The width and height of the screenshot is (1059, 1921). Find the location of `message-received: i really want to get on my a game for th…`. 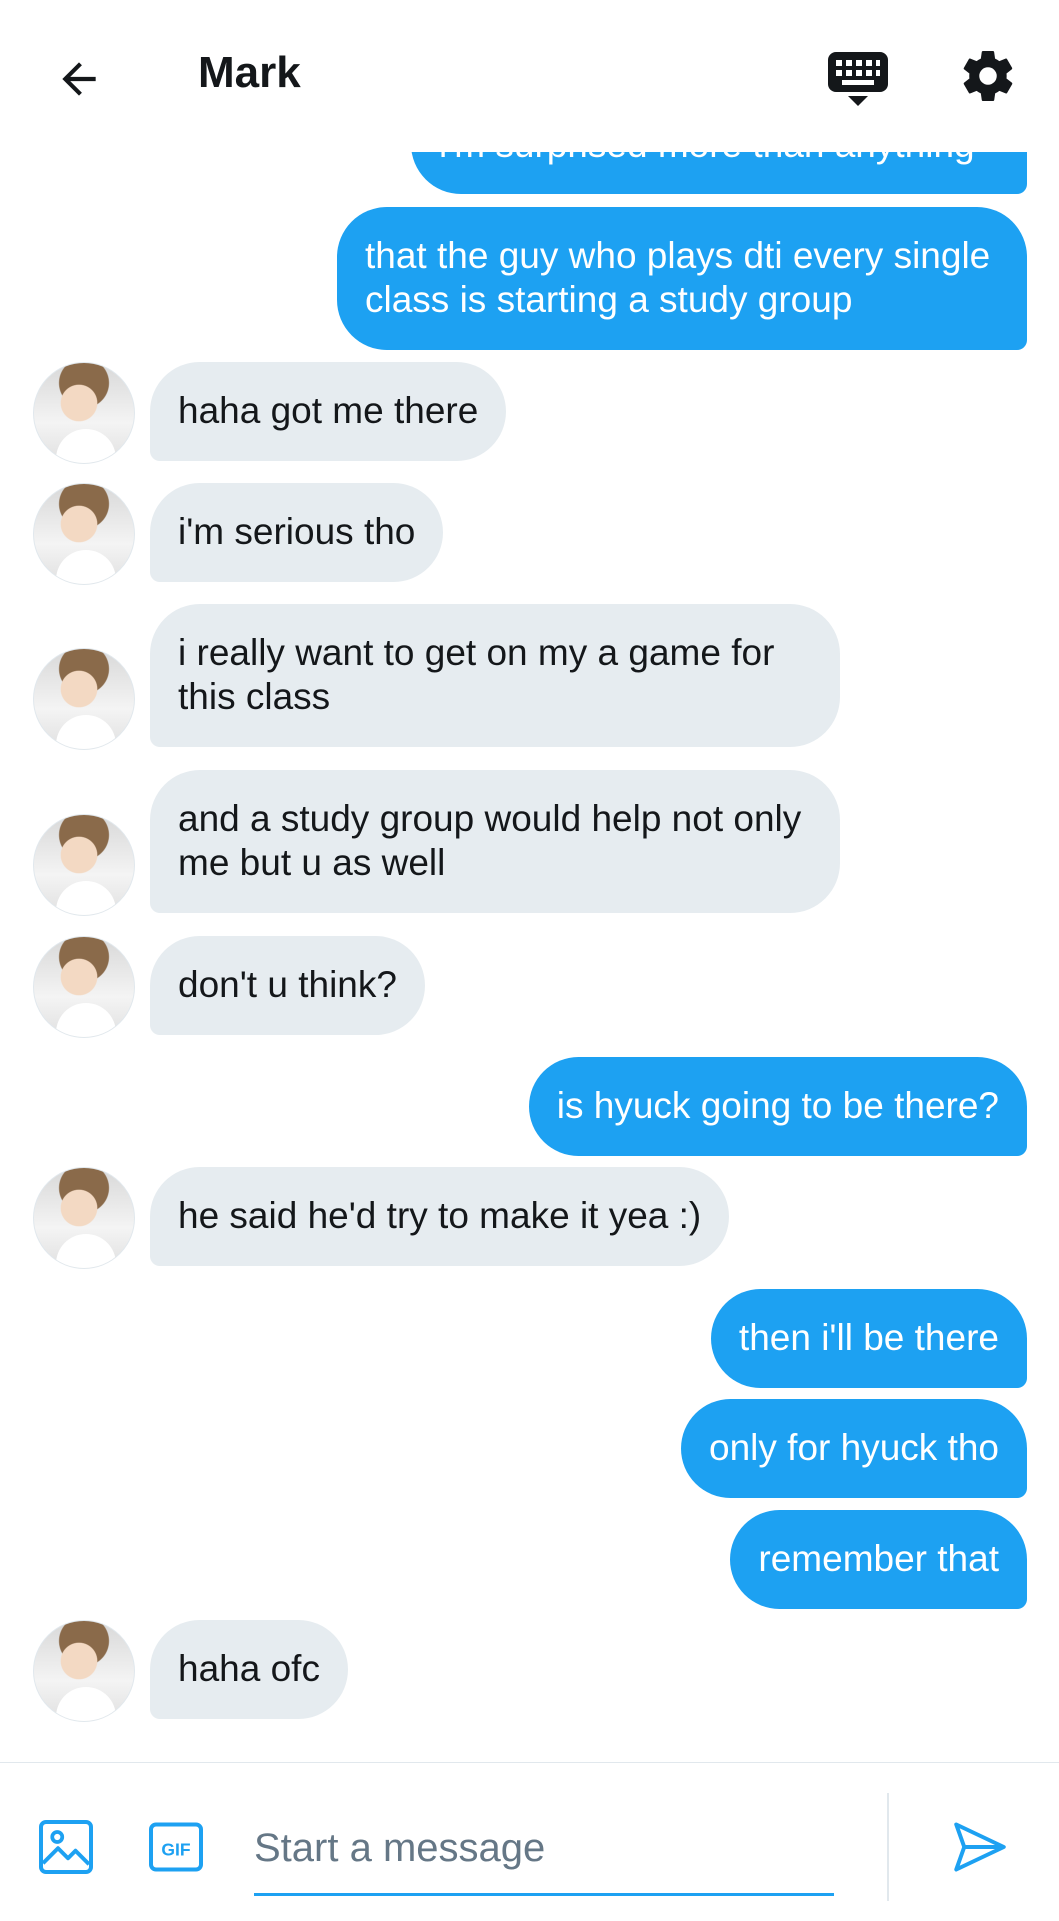

message-received: i really want to get on my a game for th… is located at coordinates (495, 675).